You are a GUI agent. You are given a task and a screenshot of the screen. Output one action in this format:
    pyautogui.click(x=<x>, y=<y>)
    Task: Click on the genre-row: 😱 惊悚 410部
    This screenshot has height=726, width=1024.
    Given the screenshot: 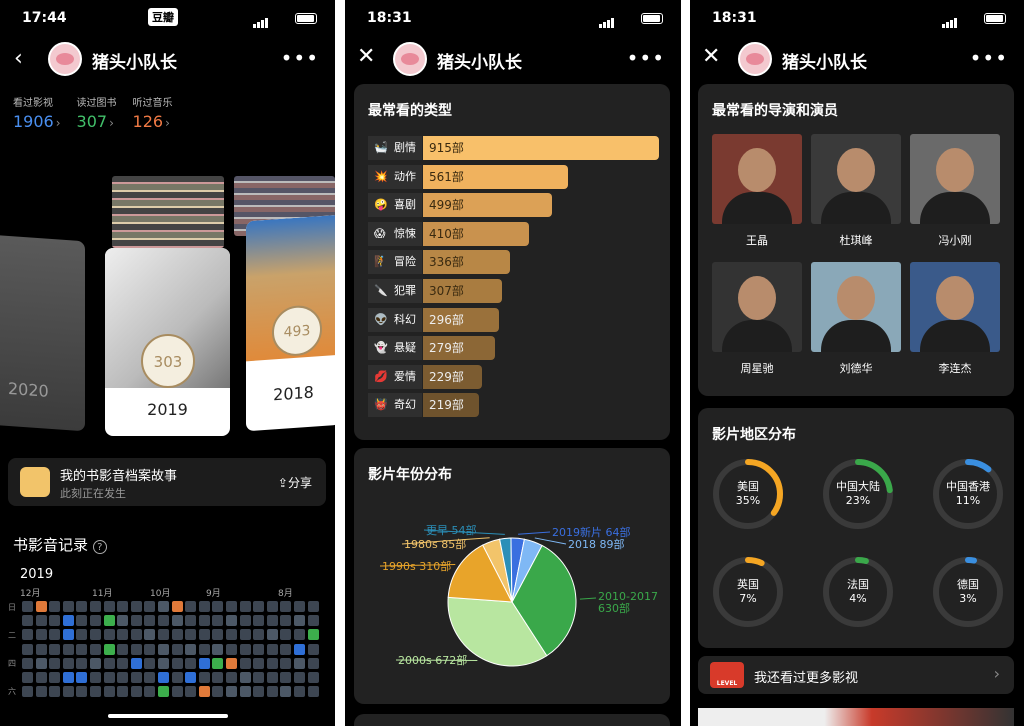 What is the action you would take?
    pyautogui.click(x=513, y=233)
    